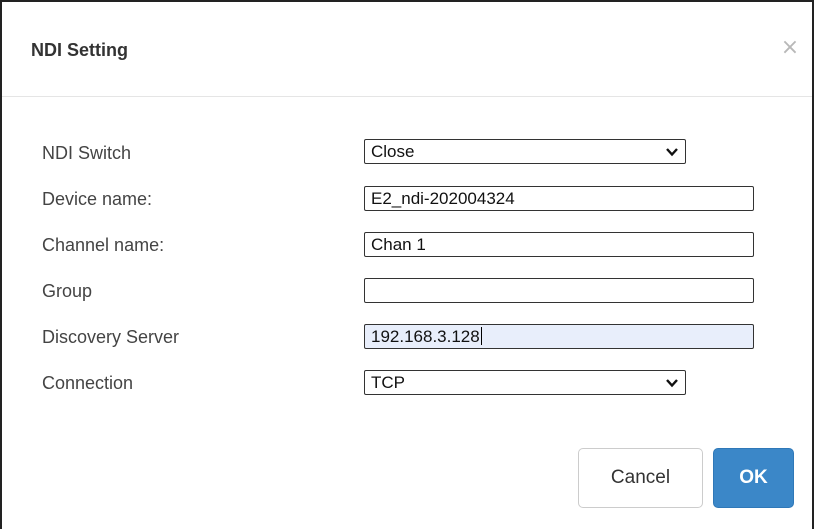  I want to click on device-name-input: E2_ndi-202004324, so click(559, 198).